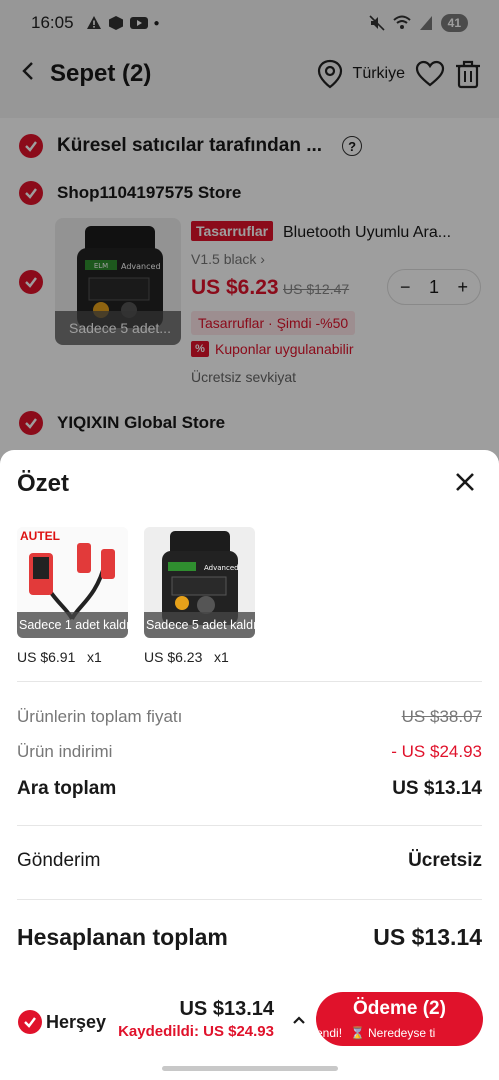 This screenshot has width=499, height=1080. What do you see at coordinates (59, 860) in the screenshot?
I see `shipping-label: Gönderim` at bounding box center [59, 860].